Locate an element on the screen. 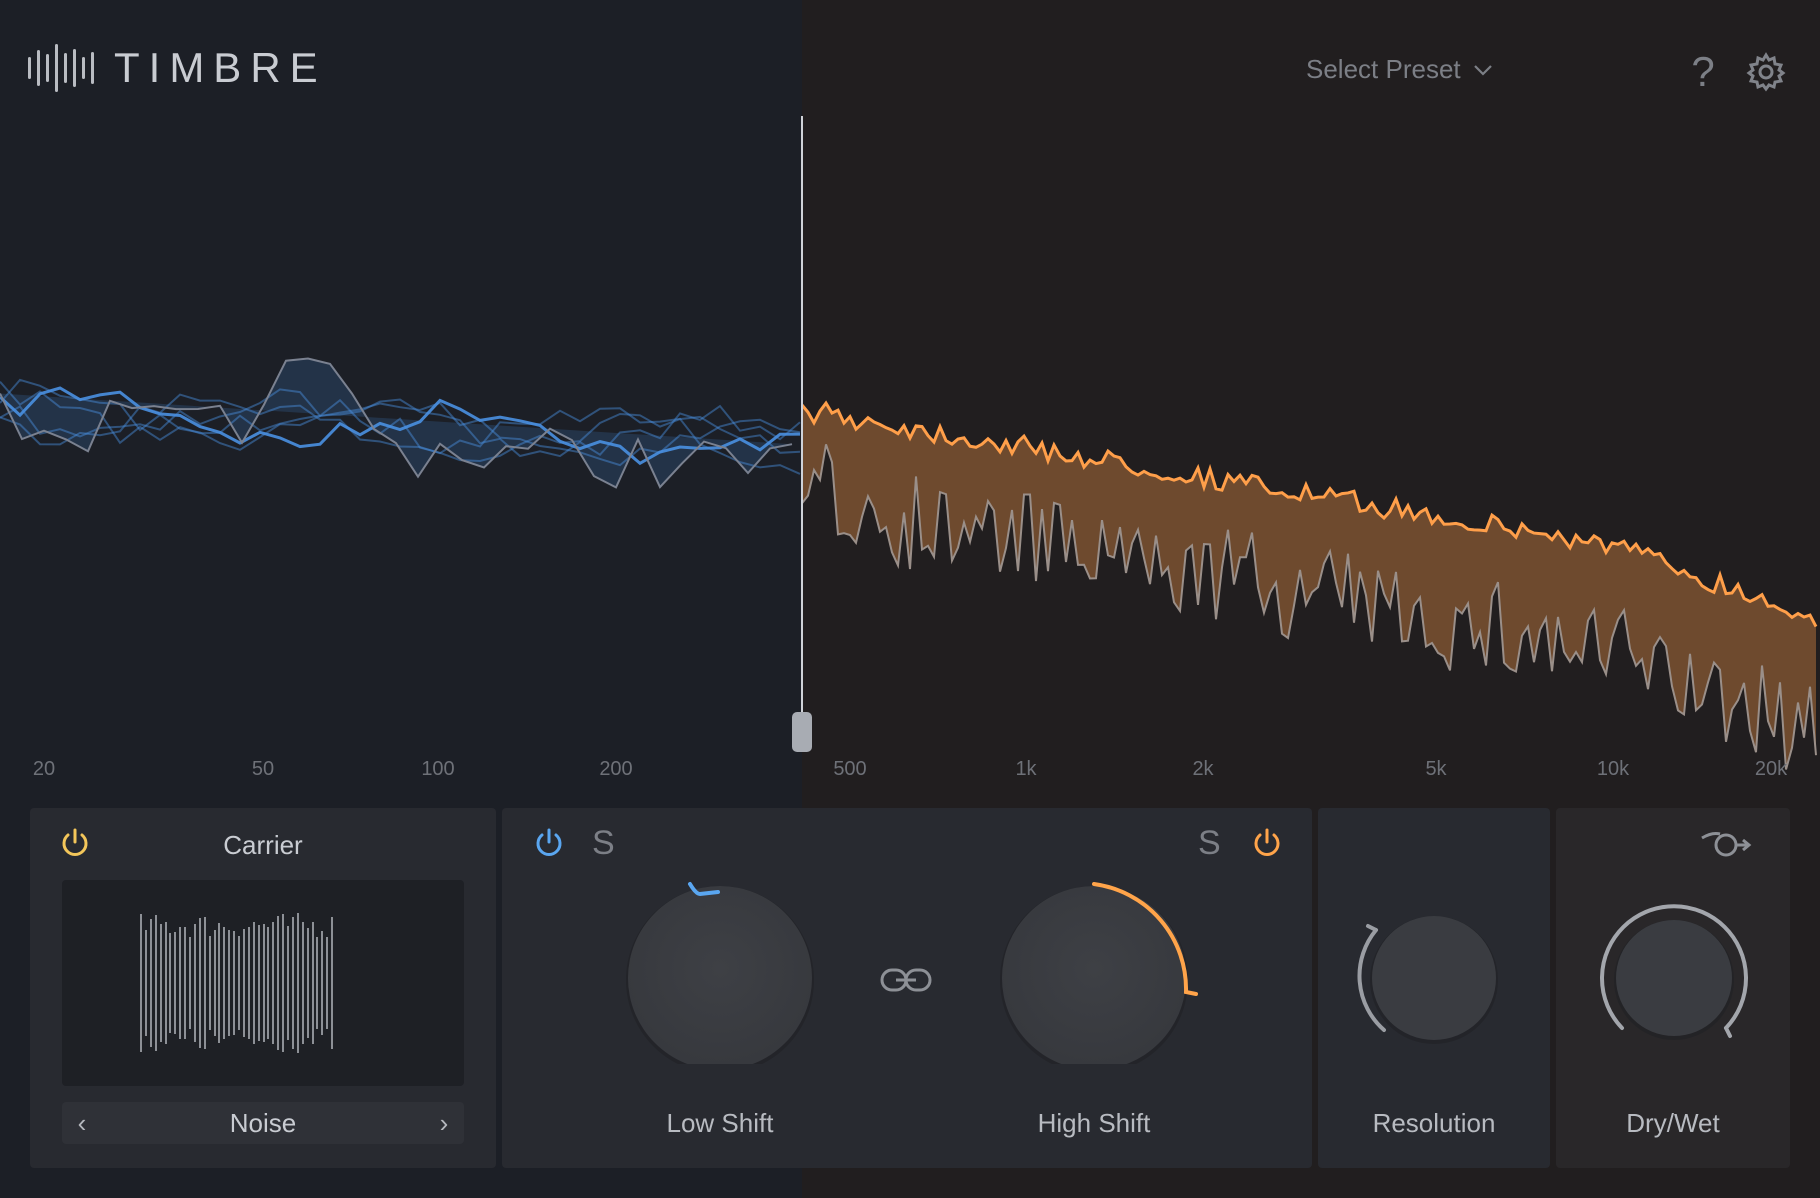 This screenshot has width=1820, height=1198. resolution-label: Resolution is located at coordinates (1434, 1123).